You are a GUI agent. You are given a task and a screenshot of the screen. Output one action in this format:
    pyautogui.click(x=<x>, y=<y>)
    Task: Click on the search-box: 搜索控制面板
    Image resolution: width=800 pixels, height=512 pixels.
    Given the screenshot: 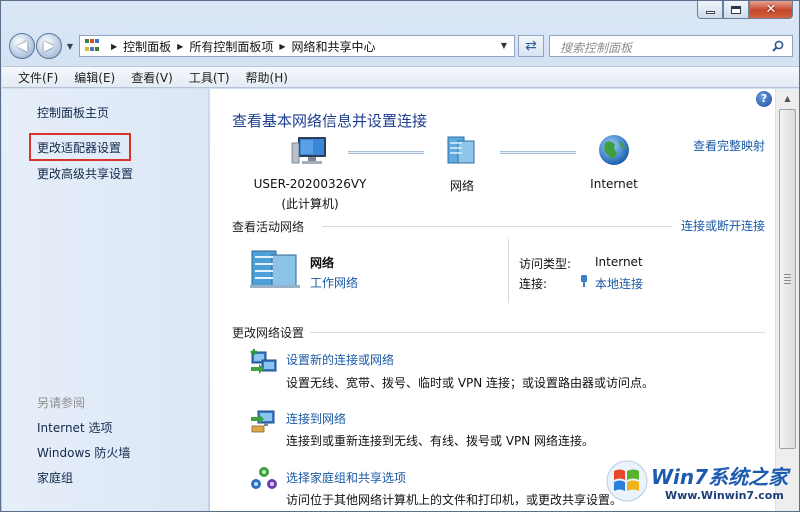 What is the action you would take?
    pyautogui.click(x=671, y=46)
    